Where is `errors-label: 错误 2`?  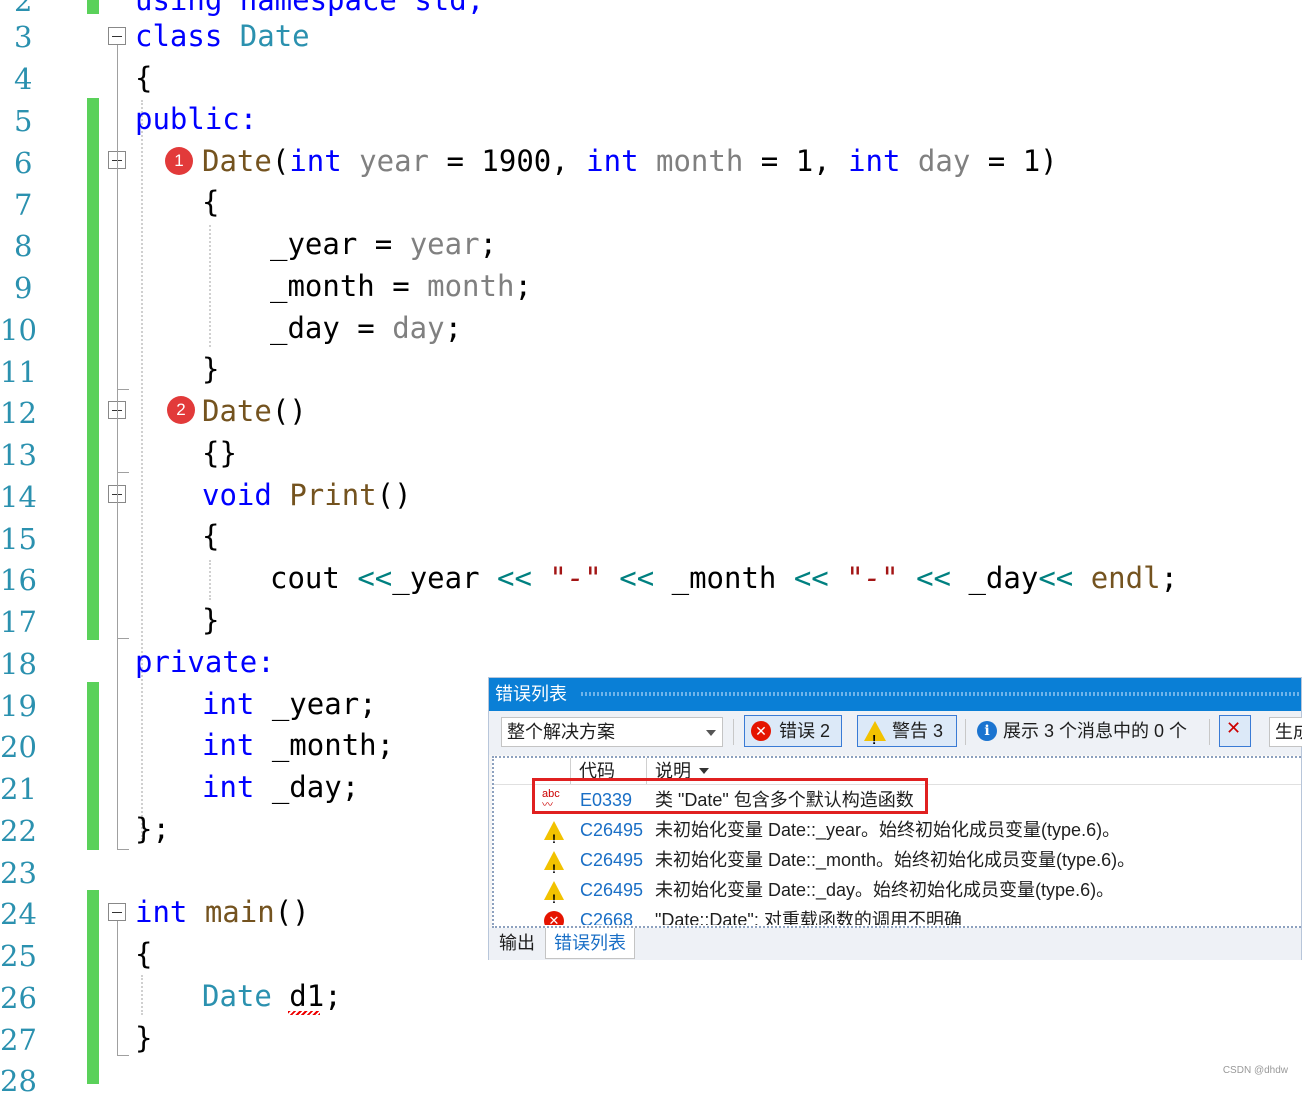
errors-label: 错误 2 is located at coordinates (805, 731).